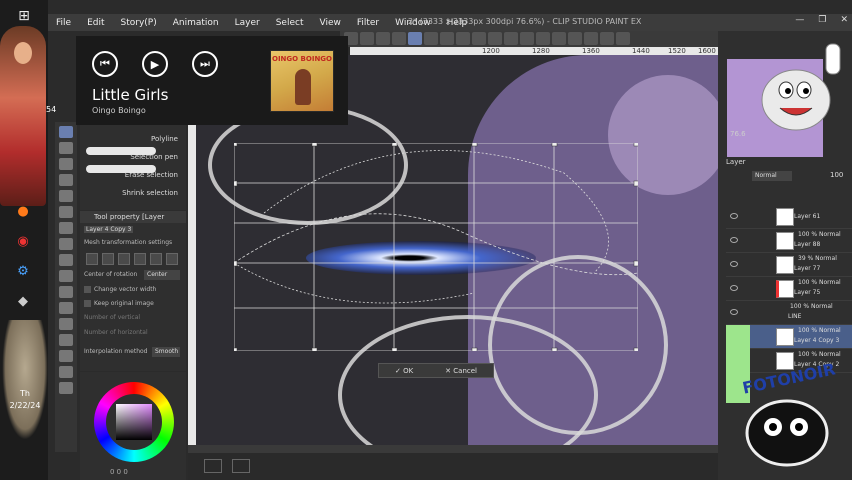 This screenshot has width=852, height=480. Describe the element at coordinates (213, 466) in the screenshot. I see `fit-icon` at that location.